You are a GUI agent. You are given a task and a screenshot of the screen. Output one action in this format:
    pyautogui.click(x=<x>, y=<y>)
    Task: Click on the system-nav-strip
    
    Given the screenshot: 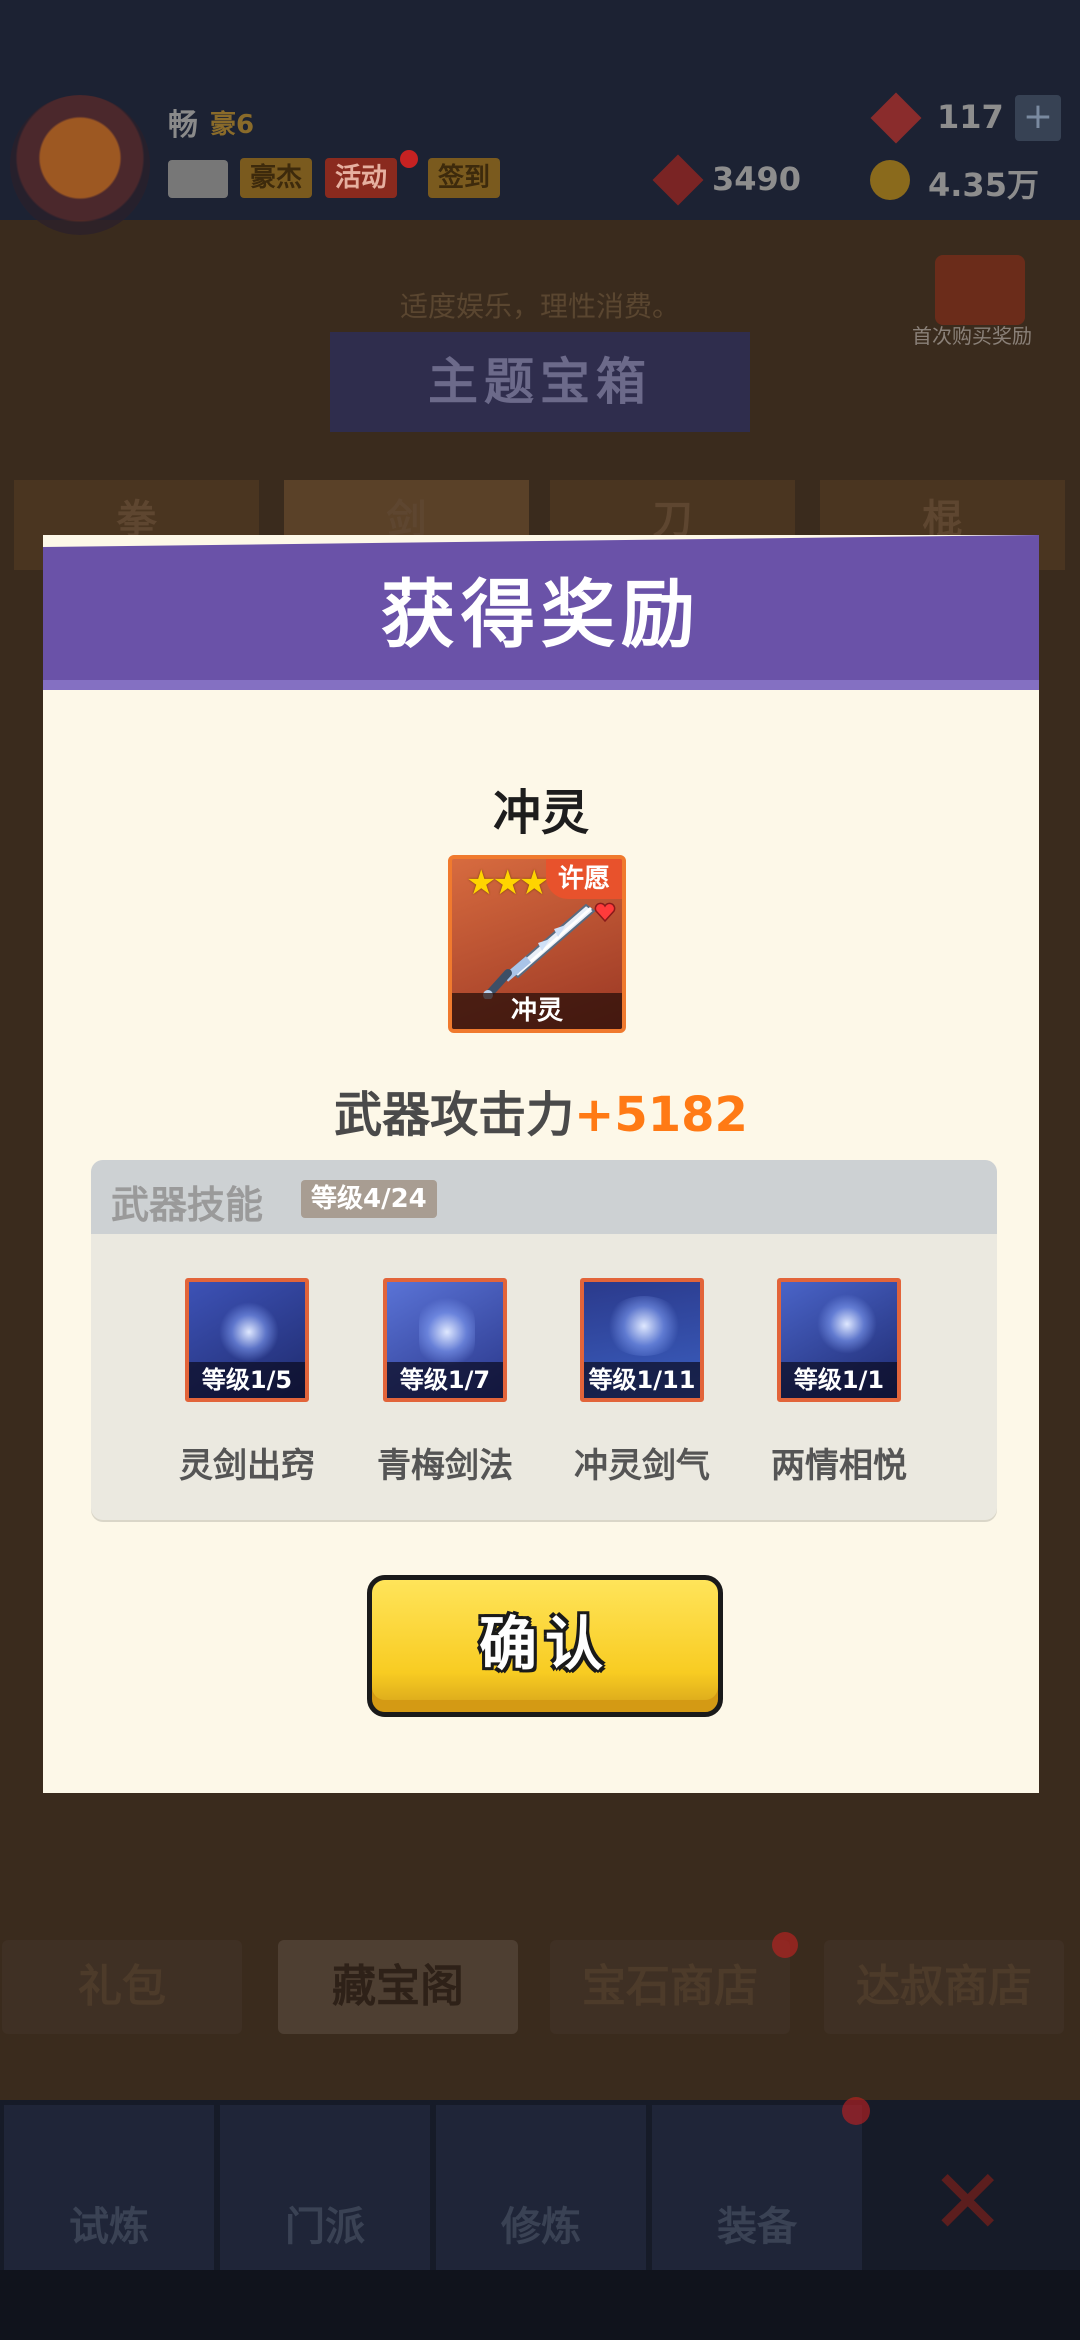 What is the action you would take?
    pyautogui.click(x=540, y=2305)
    